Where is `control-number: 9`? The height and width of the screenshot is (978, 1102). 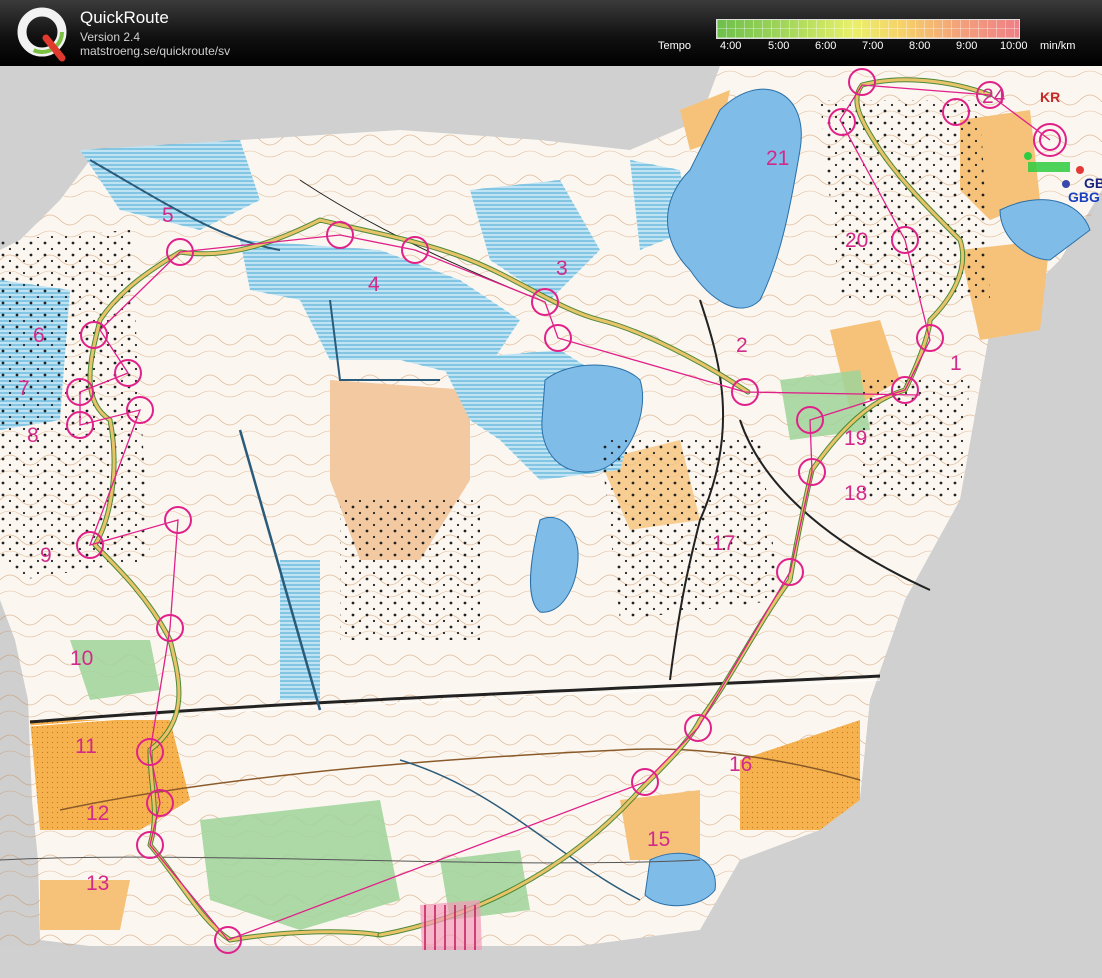 control-number: 9 is located at coordinates (46, 555).